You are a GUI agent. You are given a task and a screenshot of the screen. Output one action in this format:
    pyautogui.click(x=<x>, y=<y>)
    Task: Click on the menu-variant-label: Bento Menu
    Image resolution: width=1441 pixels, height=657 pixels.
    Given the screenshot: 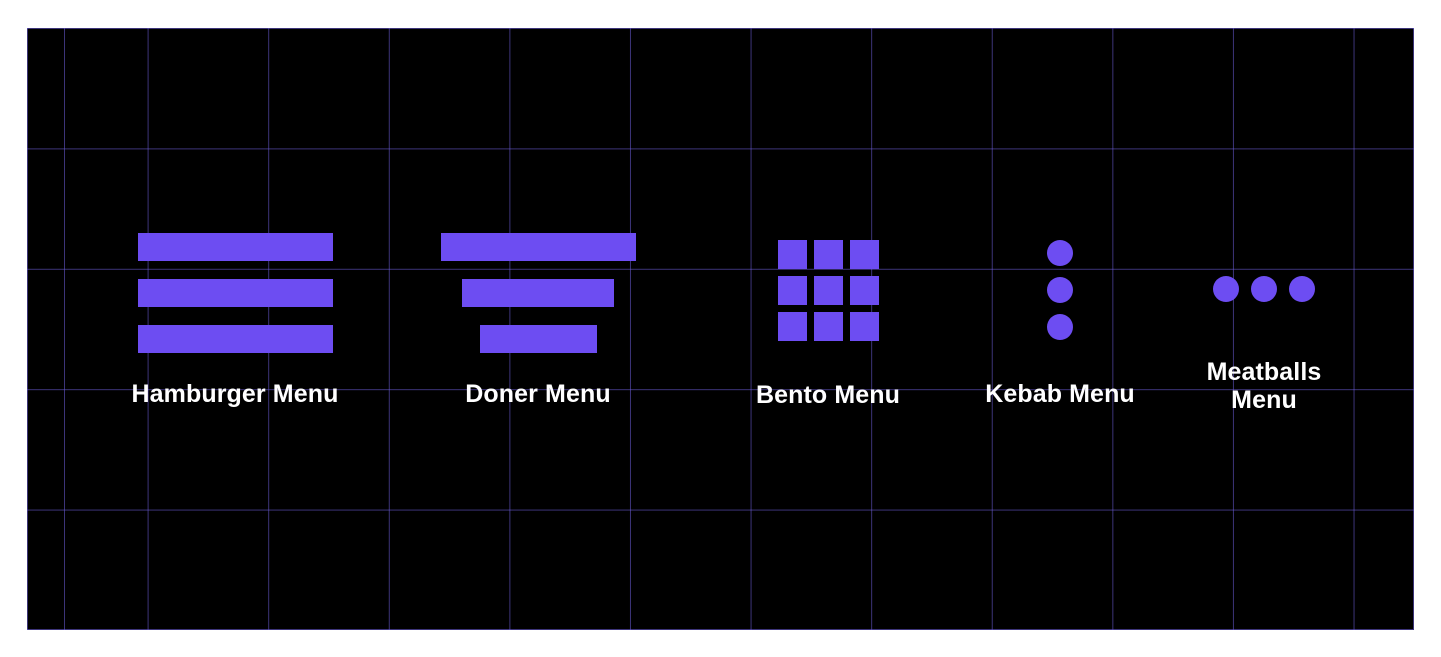 What is the action you would take?
    pyautogui.click(x=828, y=395)
    